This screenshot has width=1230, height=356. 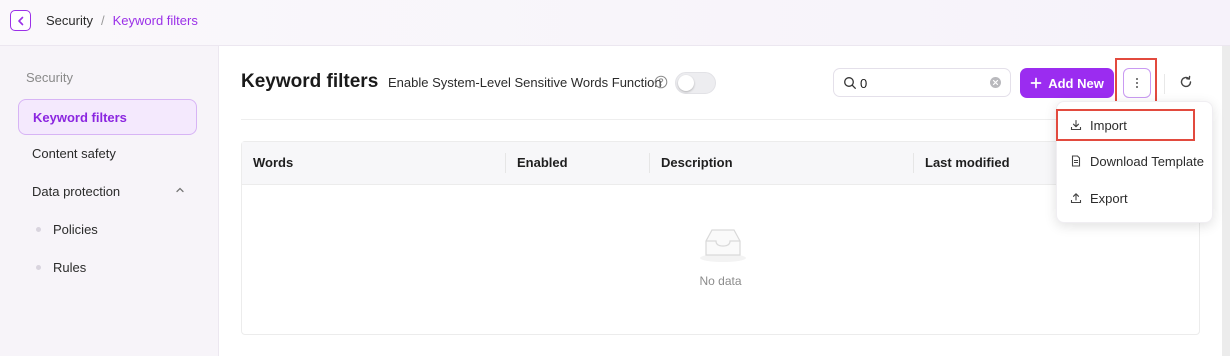 What do you see at coordinates (1186, 82) in the screenshot?
I see `refresh-icon` at bounding box center [1186, 82].